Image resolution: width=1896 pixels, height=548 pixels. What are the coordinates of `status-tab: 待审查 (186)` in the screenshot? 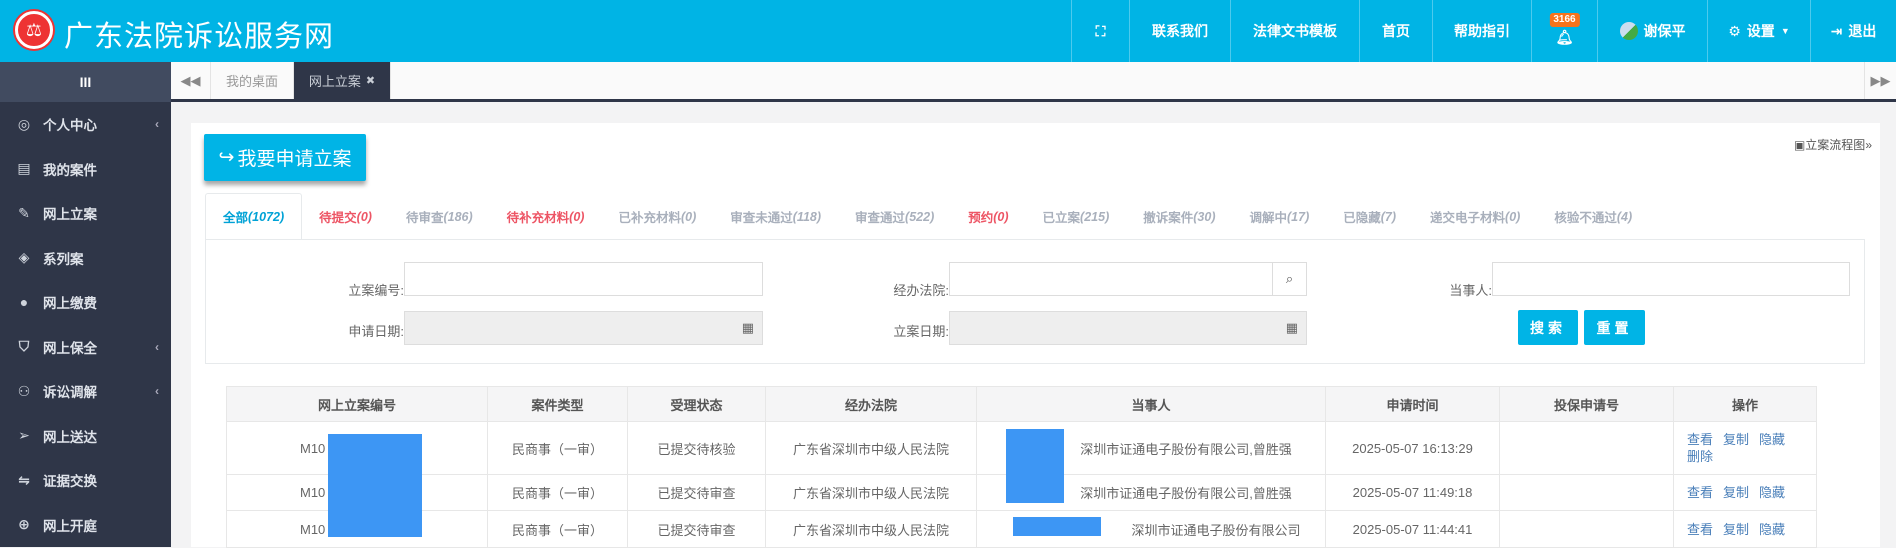 It's located at (439, 216).